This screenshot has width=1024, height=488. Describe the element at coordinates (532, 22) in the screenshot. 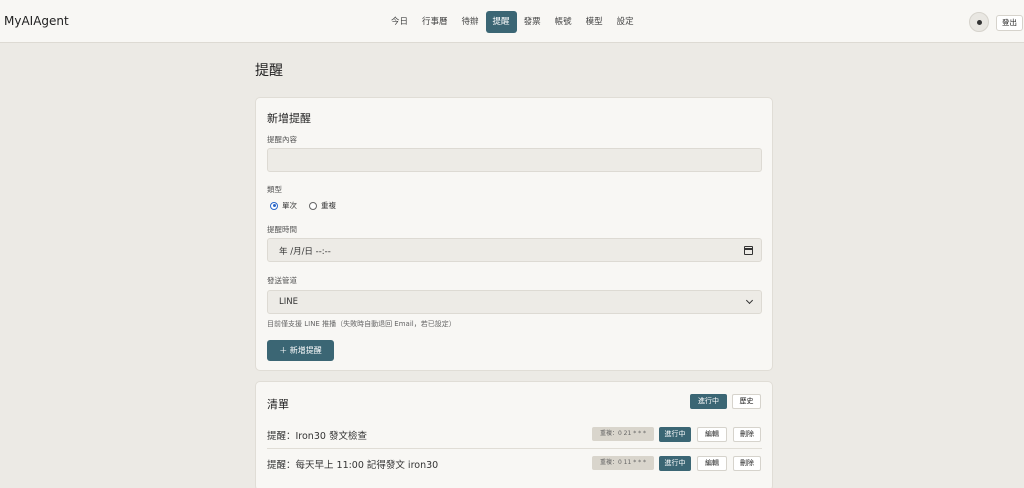

I see `nav-invoices: 發票` at that location.